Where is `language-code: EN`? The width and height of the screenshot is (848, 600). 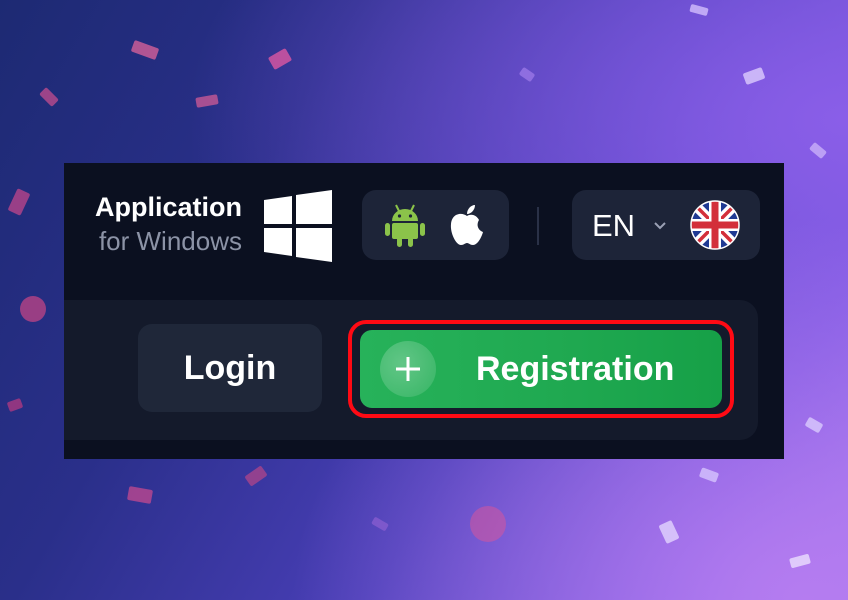 language-code: EN is located at coordinates (614, 225).